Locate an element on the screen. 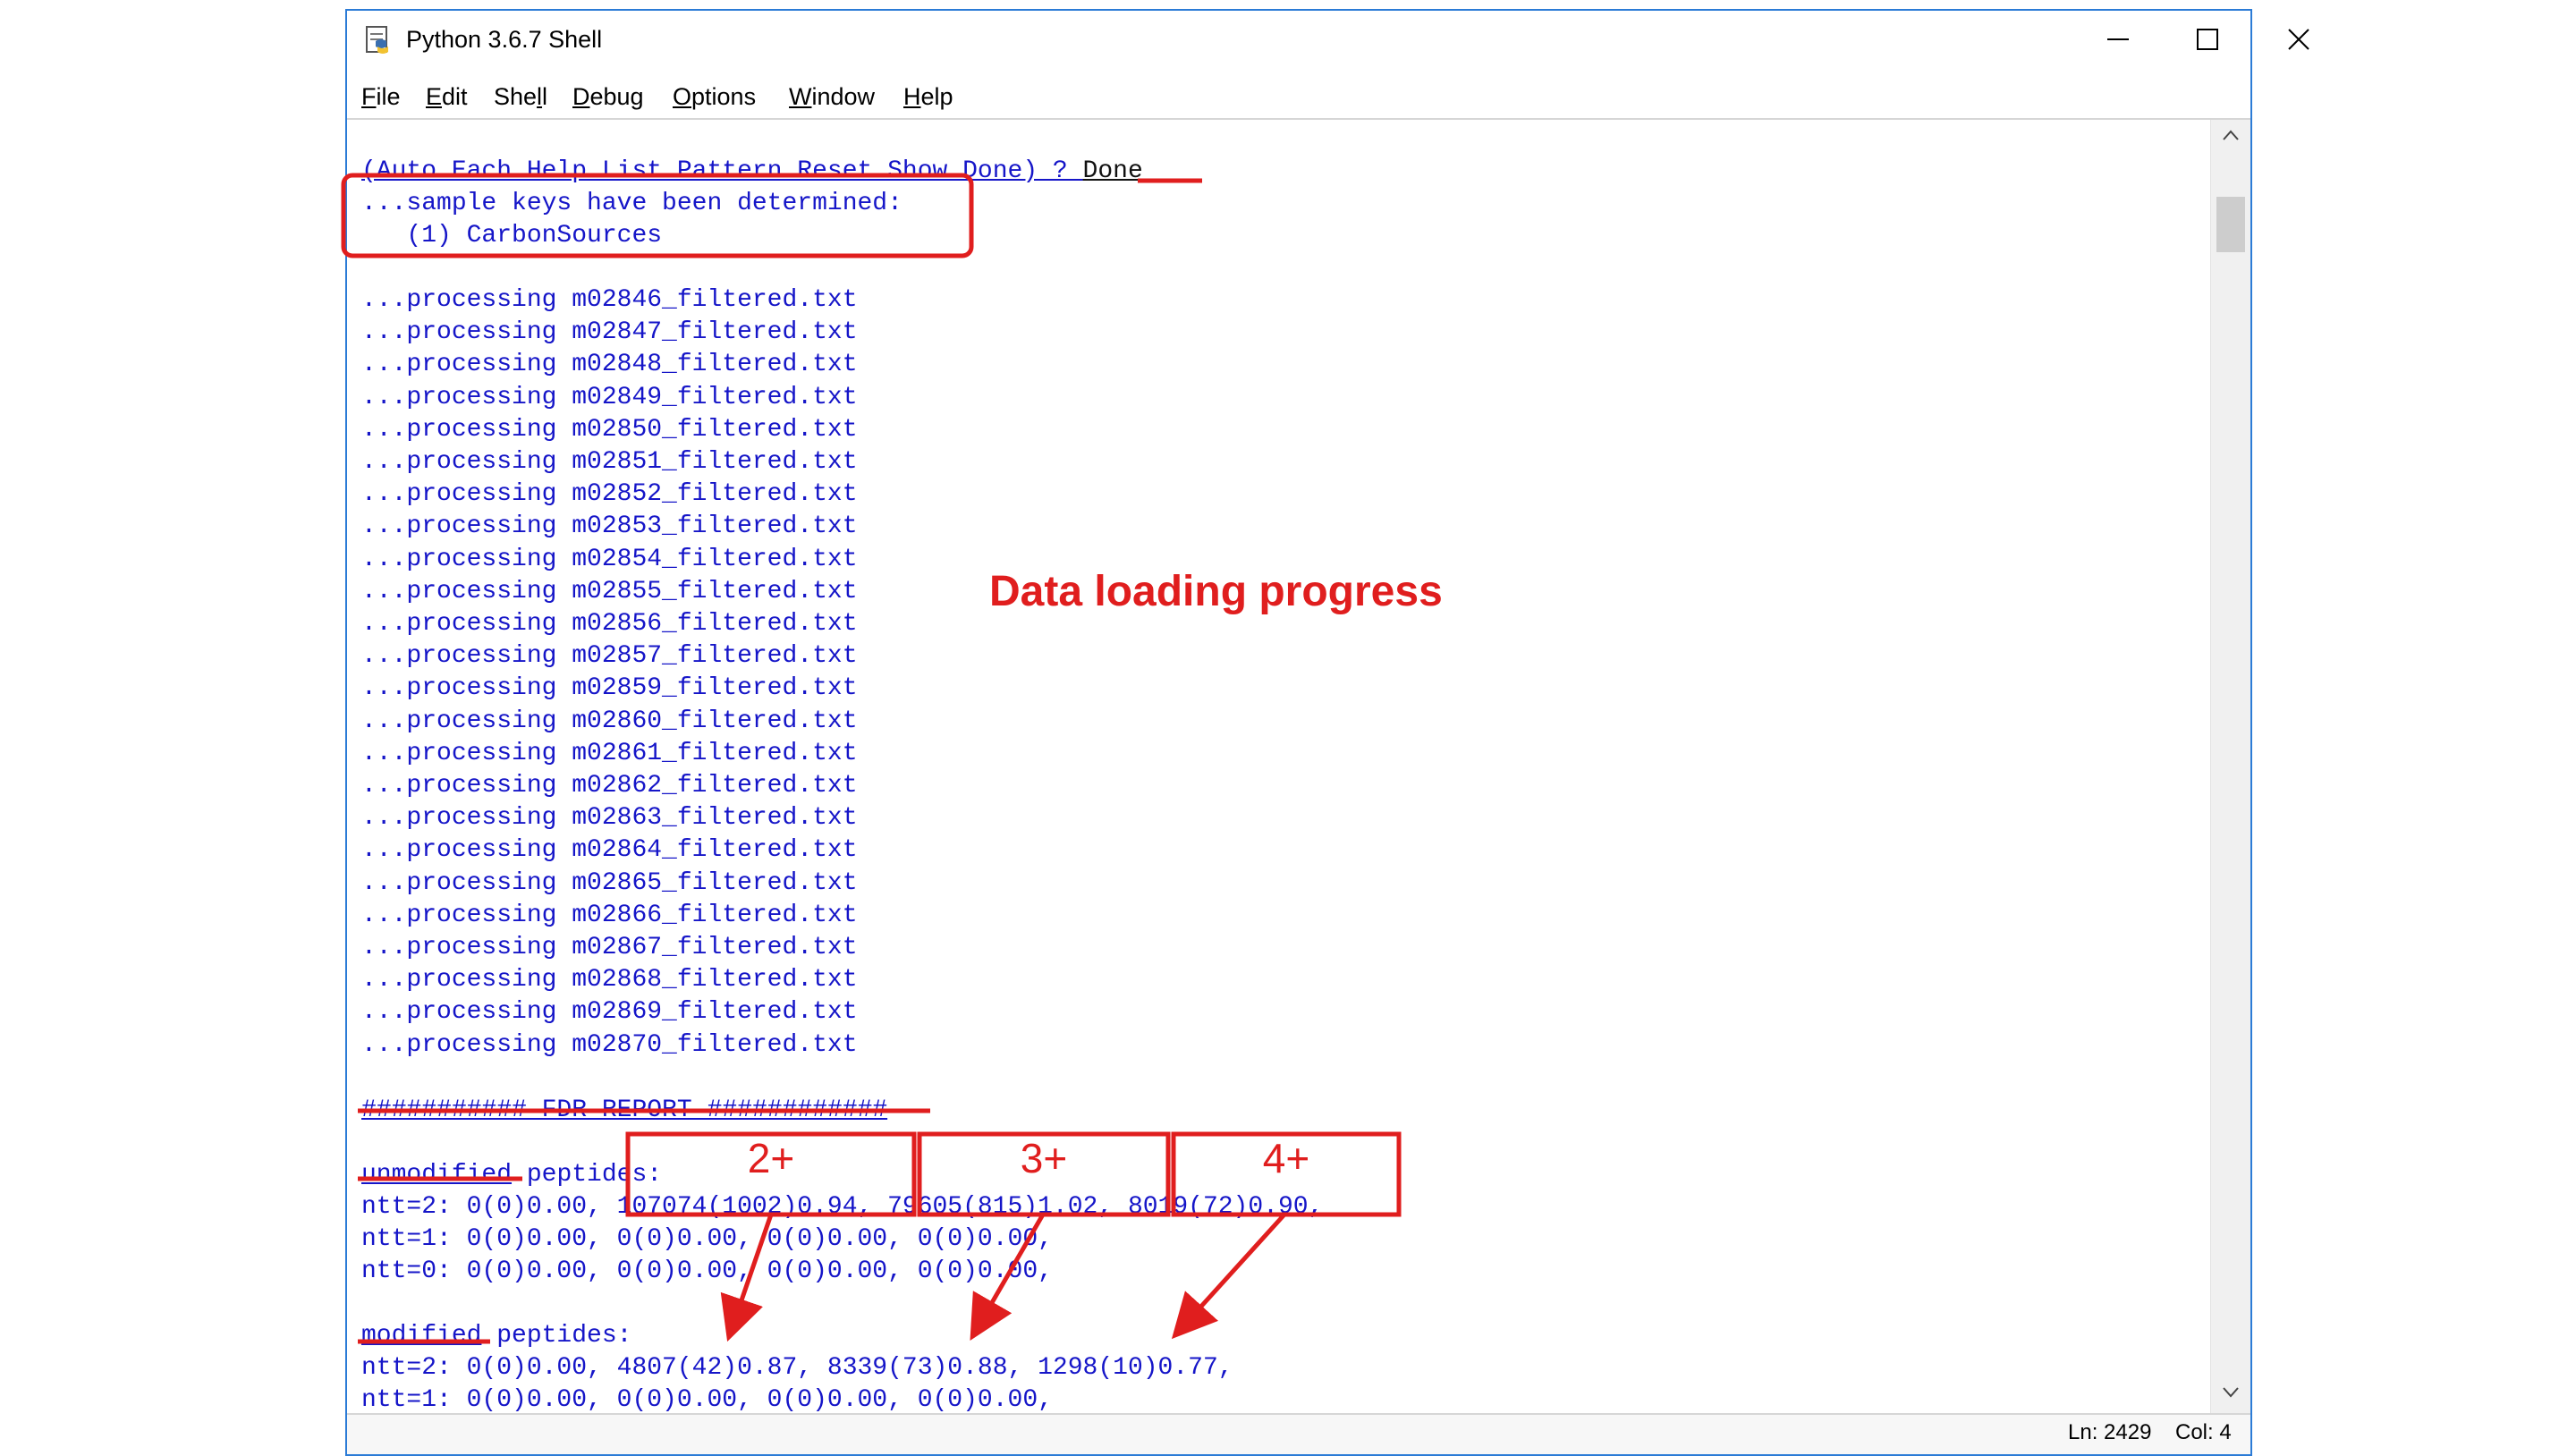 This screenshot has width=2576, height=1456. menu-window: Window is located at coordinates (832, 96).